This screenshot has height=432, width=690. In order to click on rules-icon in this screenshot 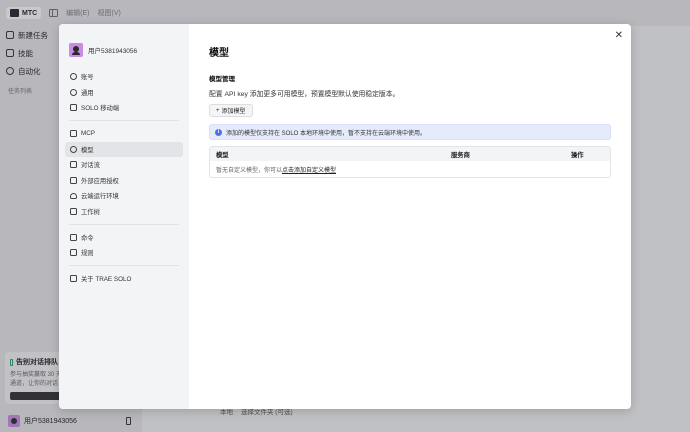, I will do `click(73, 252)`.